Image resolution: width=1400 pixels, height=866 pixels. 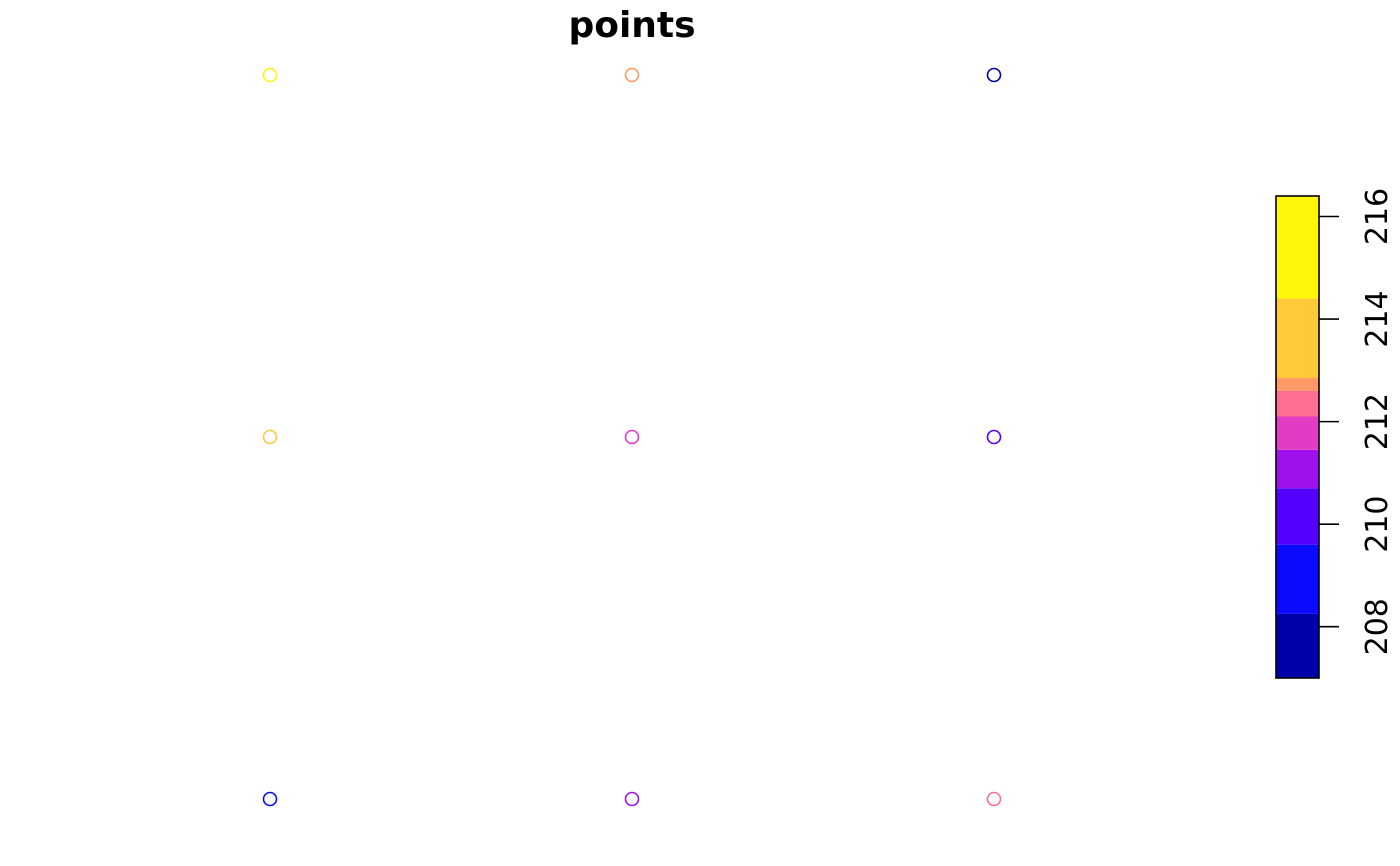 I want to click on chart-title: points, so click(x=631, y=25).